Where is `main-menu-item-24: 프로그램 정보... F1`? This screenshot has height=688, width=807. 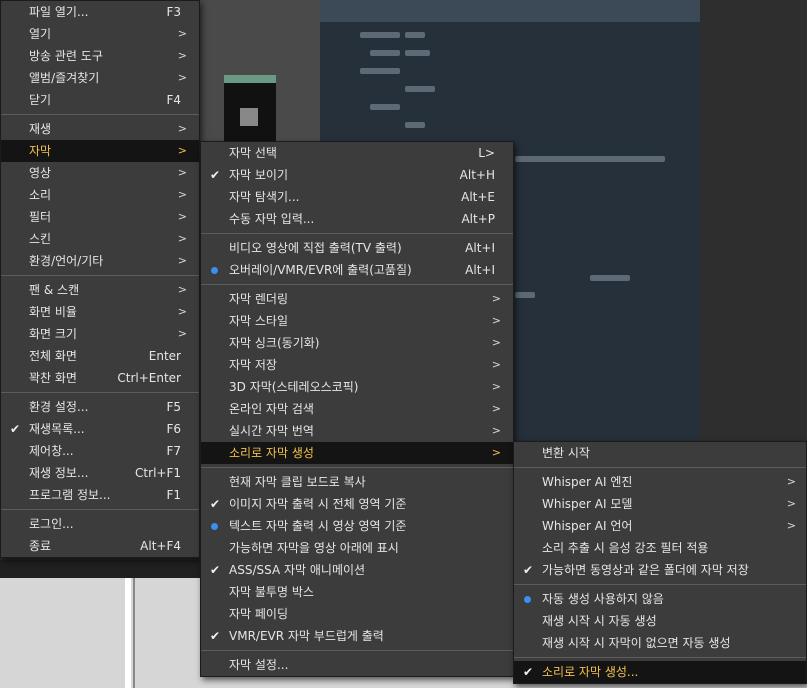
main-menu-item-24: 프로그램 정보... F1 is located at coordinates (100, 495).